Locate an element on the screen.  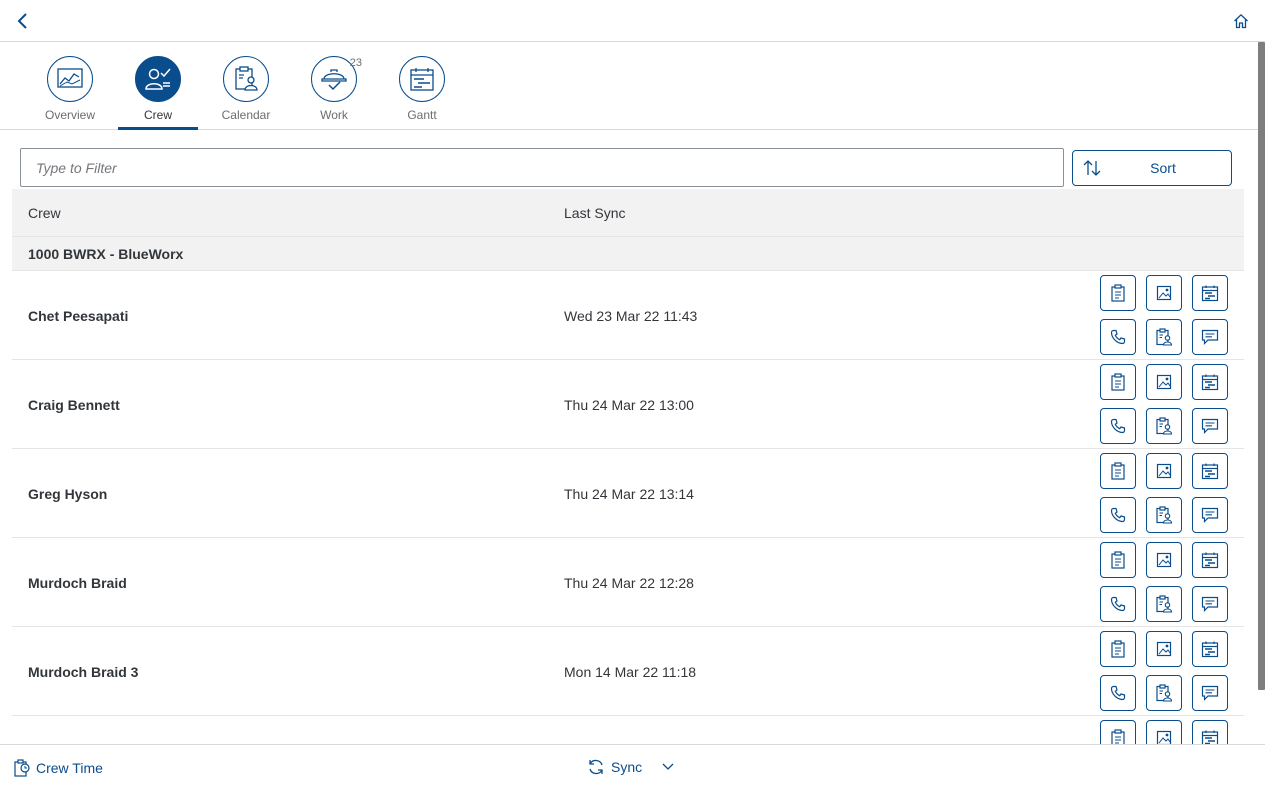
sync-icon is located at coordinates (596, 767).